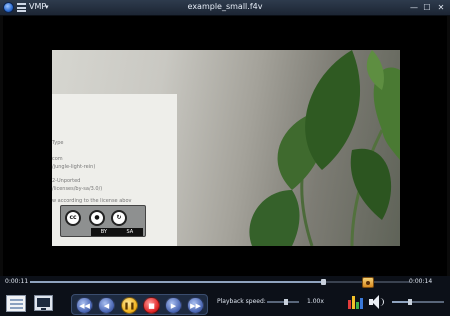 Image resolution: width=450 pixels, height=316 pixels. Describe the element at coordinates (43, 303) in the screenshot. I see `screen-button` at that location.